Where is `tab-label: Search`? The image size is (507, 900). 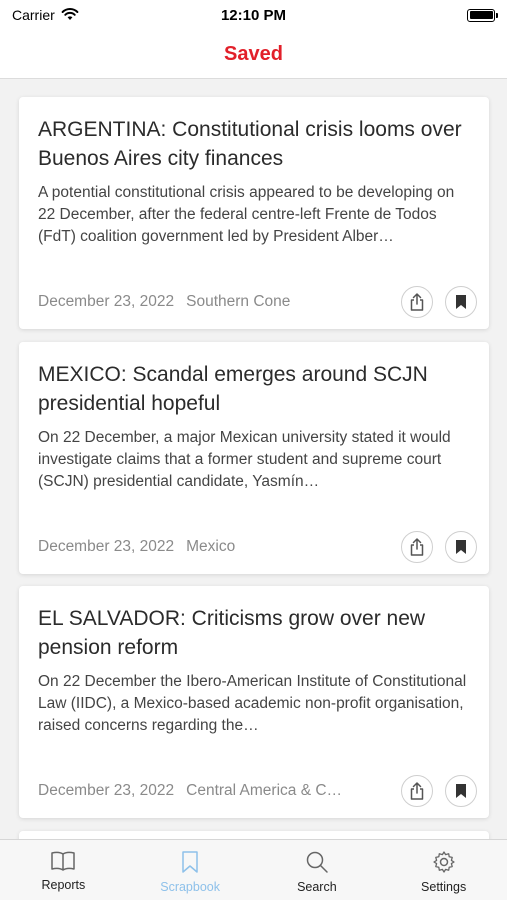 tab-label: Search is located at coordinates (317, 887).